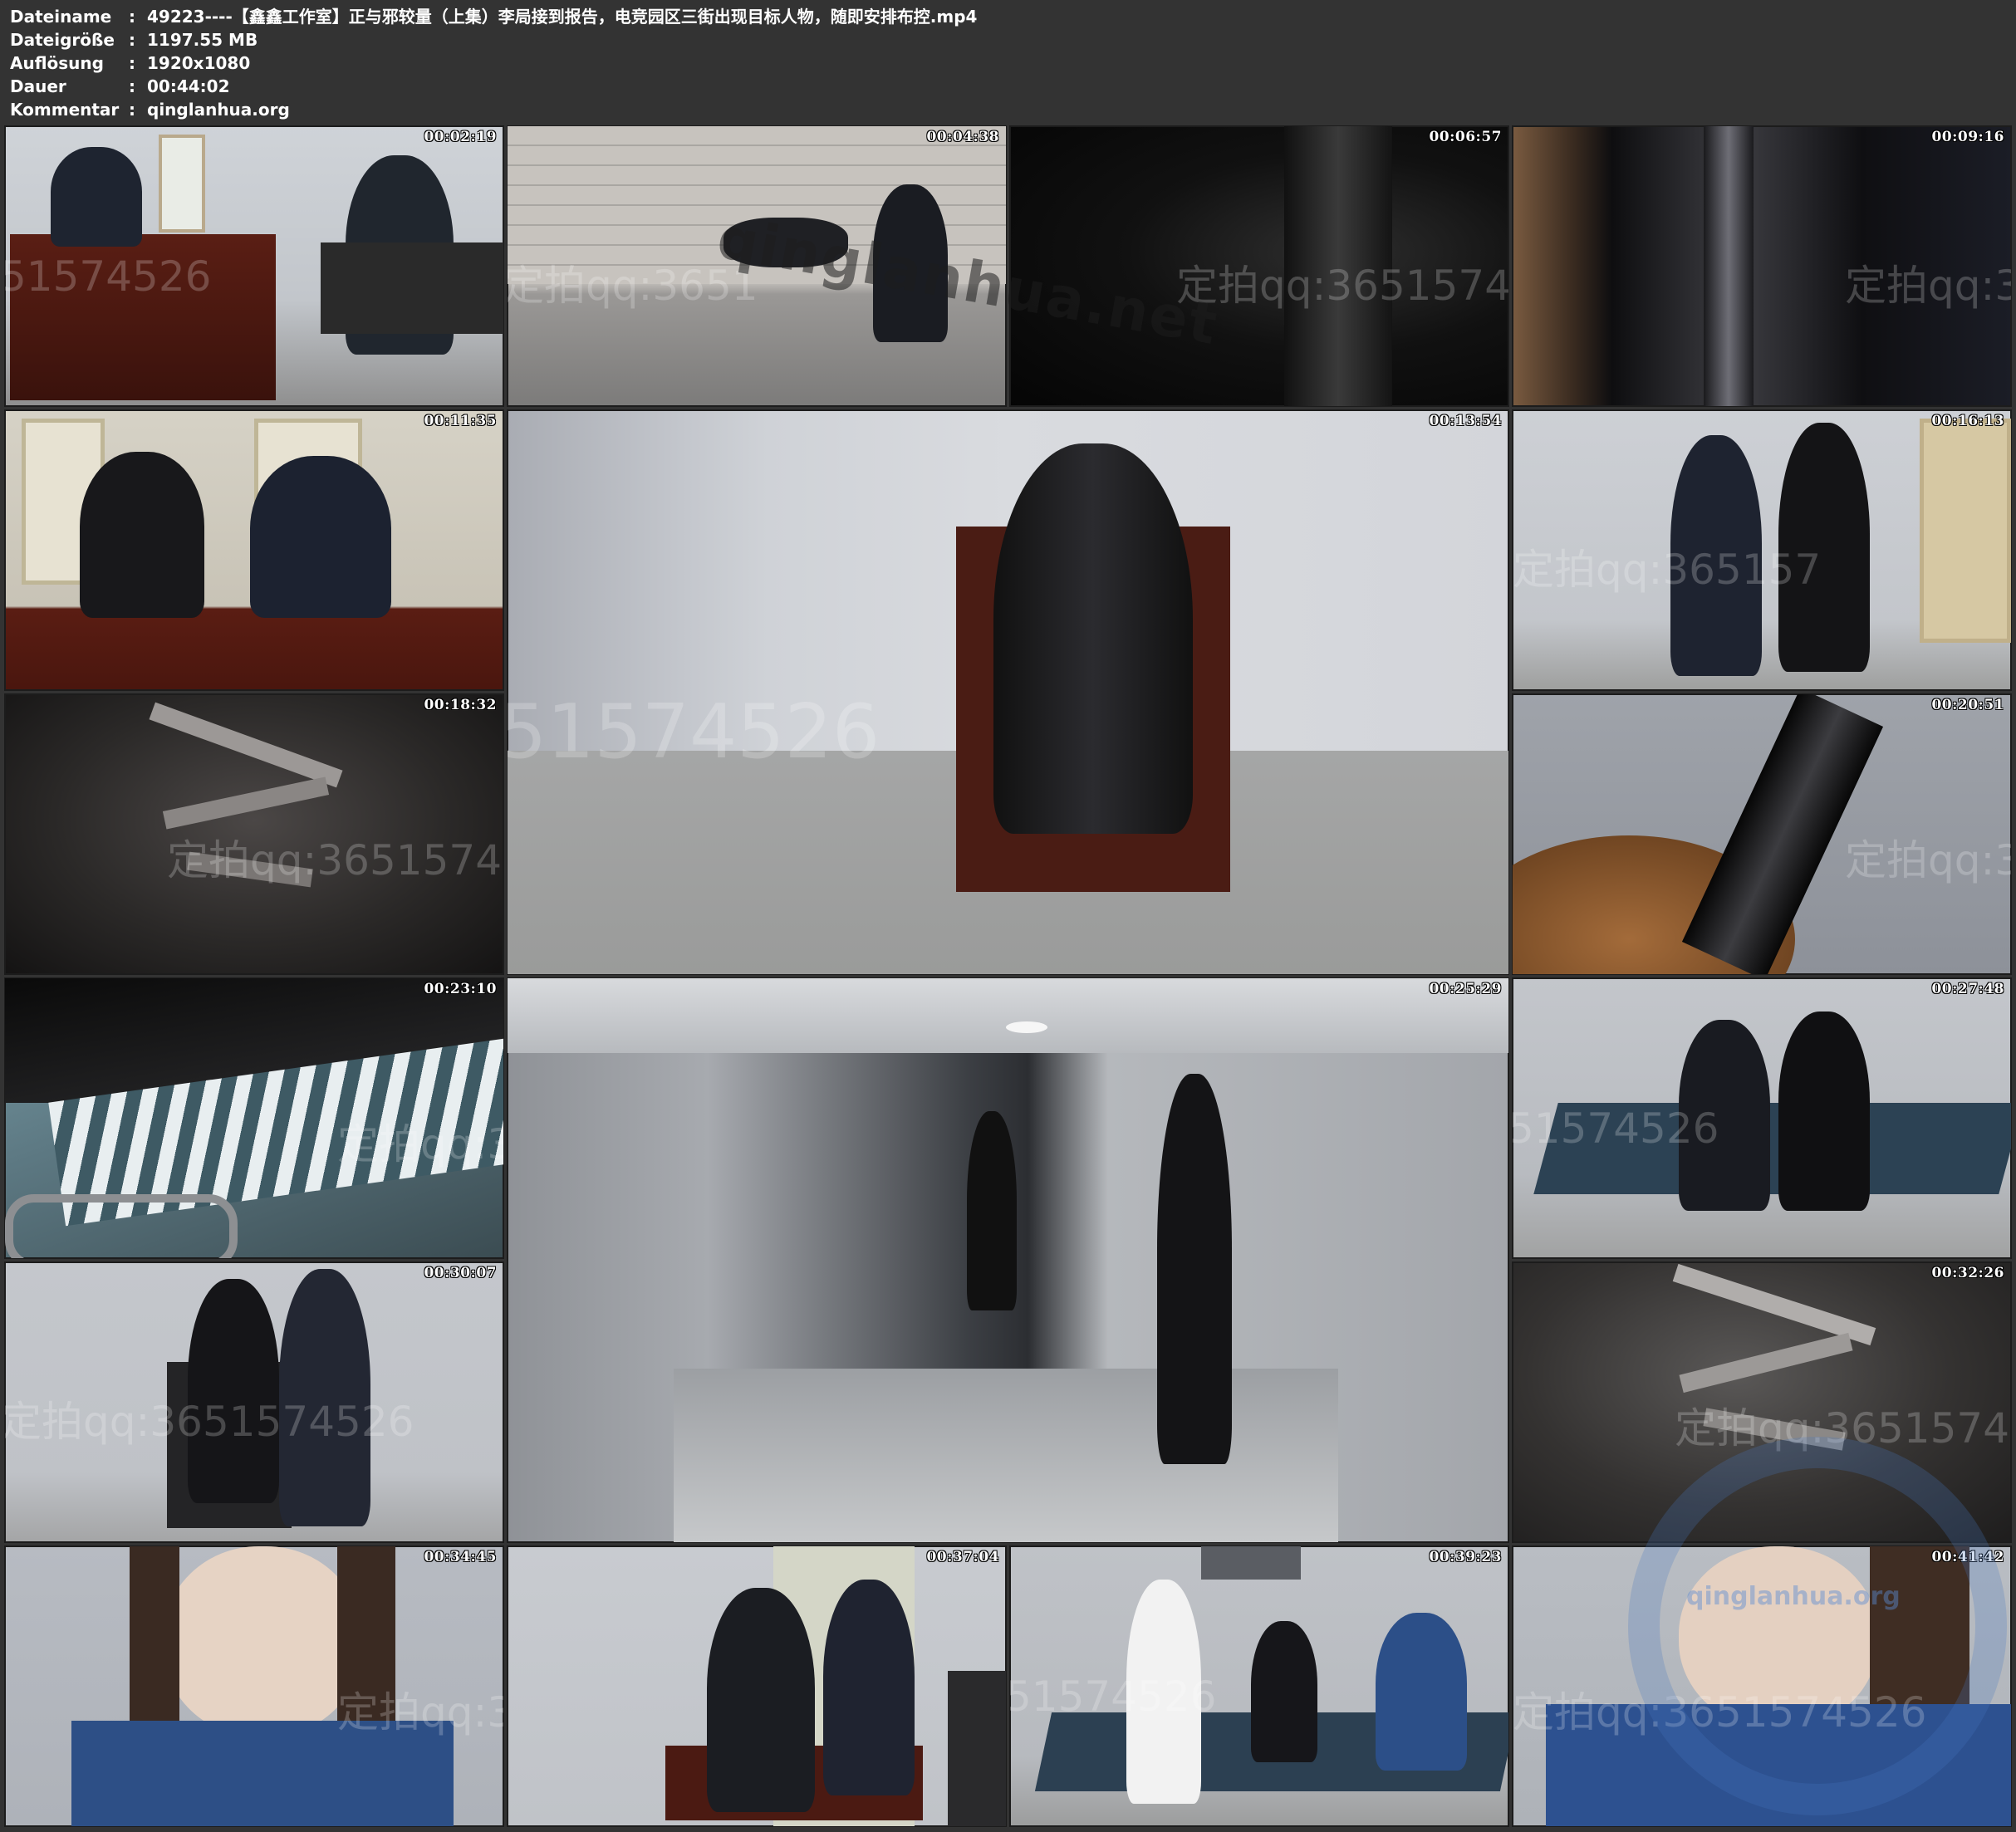  What do you see at coordinates (262, 1641) in the screenshot?
I see `face-closeup` at bounding box center [262, 1641].